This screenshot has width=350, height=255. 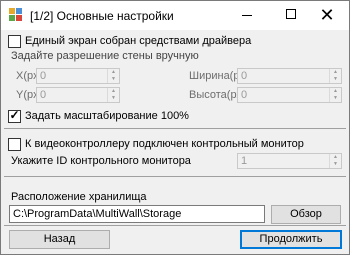 I want to click on close-button: ✕, so click(x=327, y=15).